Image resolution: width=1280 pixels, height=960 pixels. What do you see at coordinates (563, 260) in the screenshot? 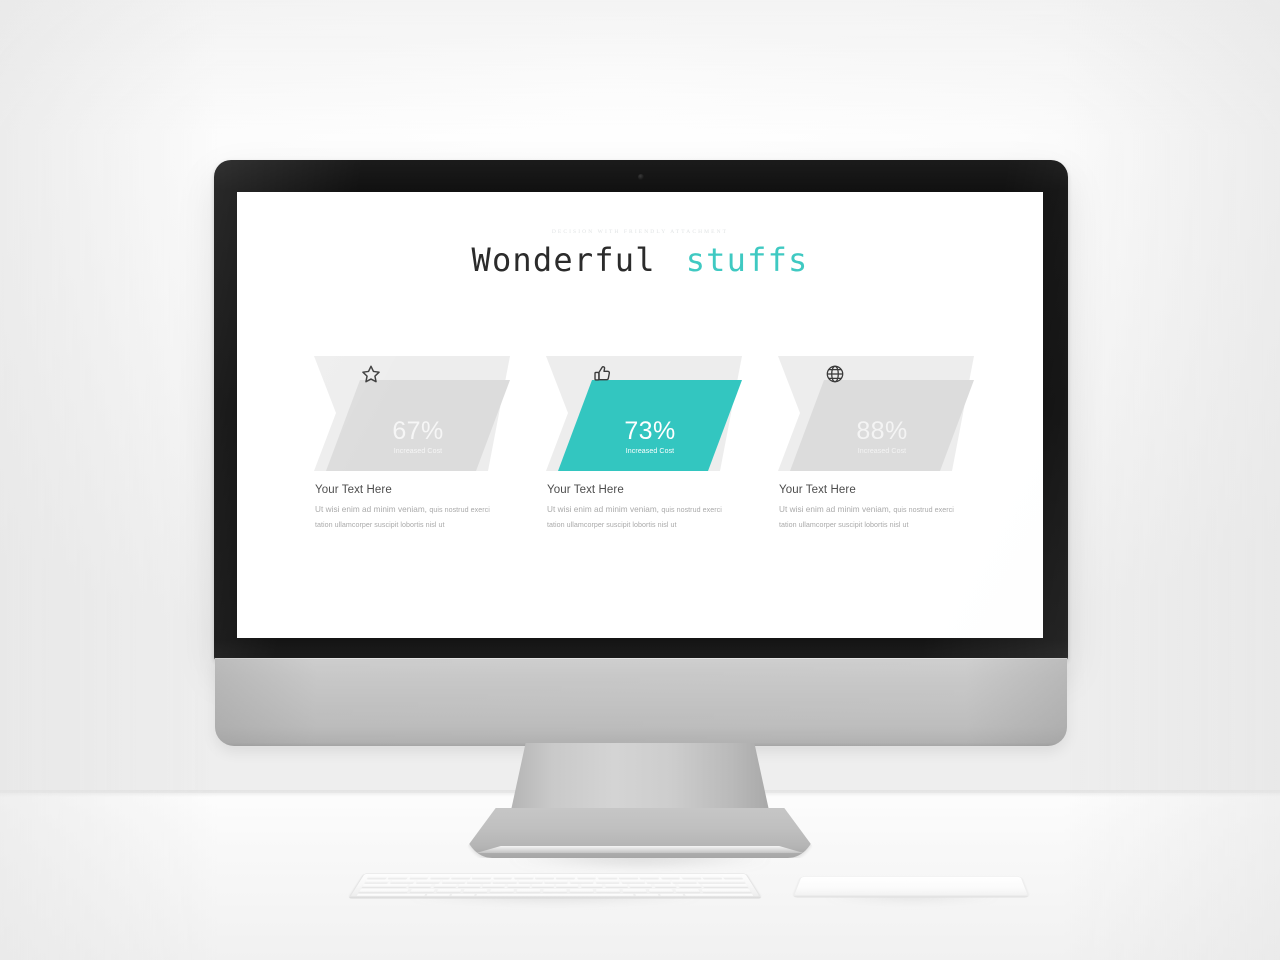
I see `headline-primary: Wonderful` at bounding box center [563, 260].